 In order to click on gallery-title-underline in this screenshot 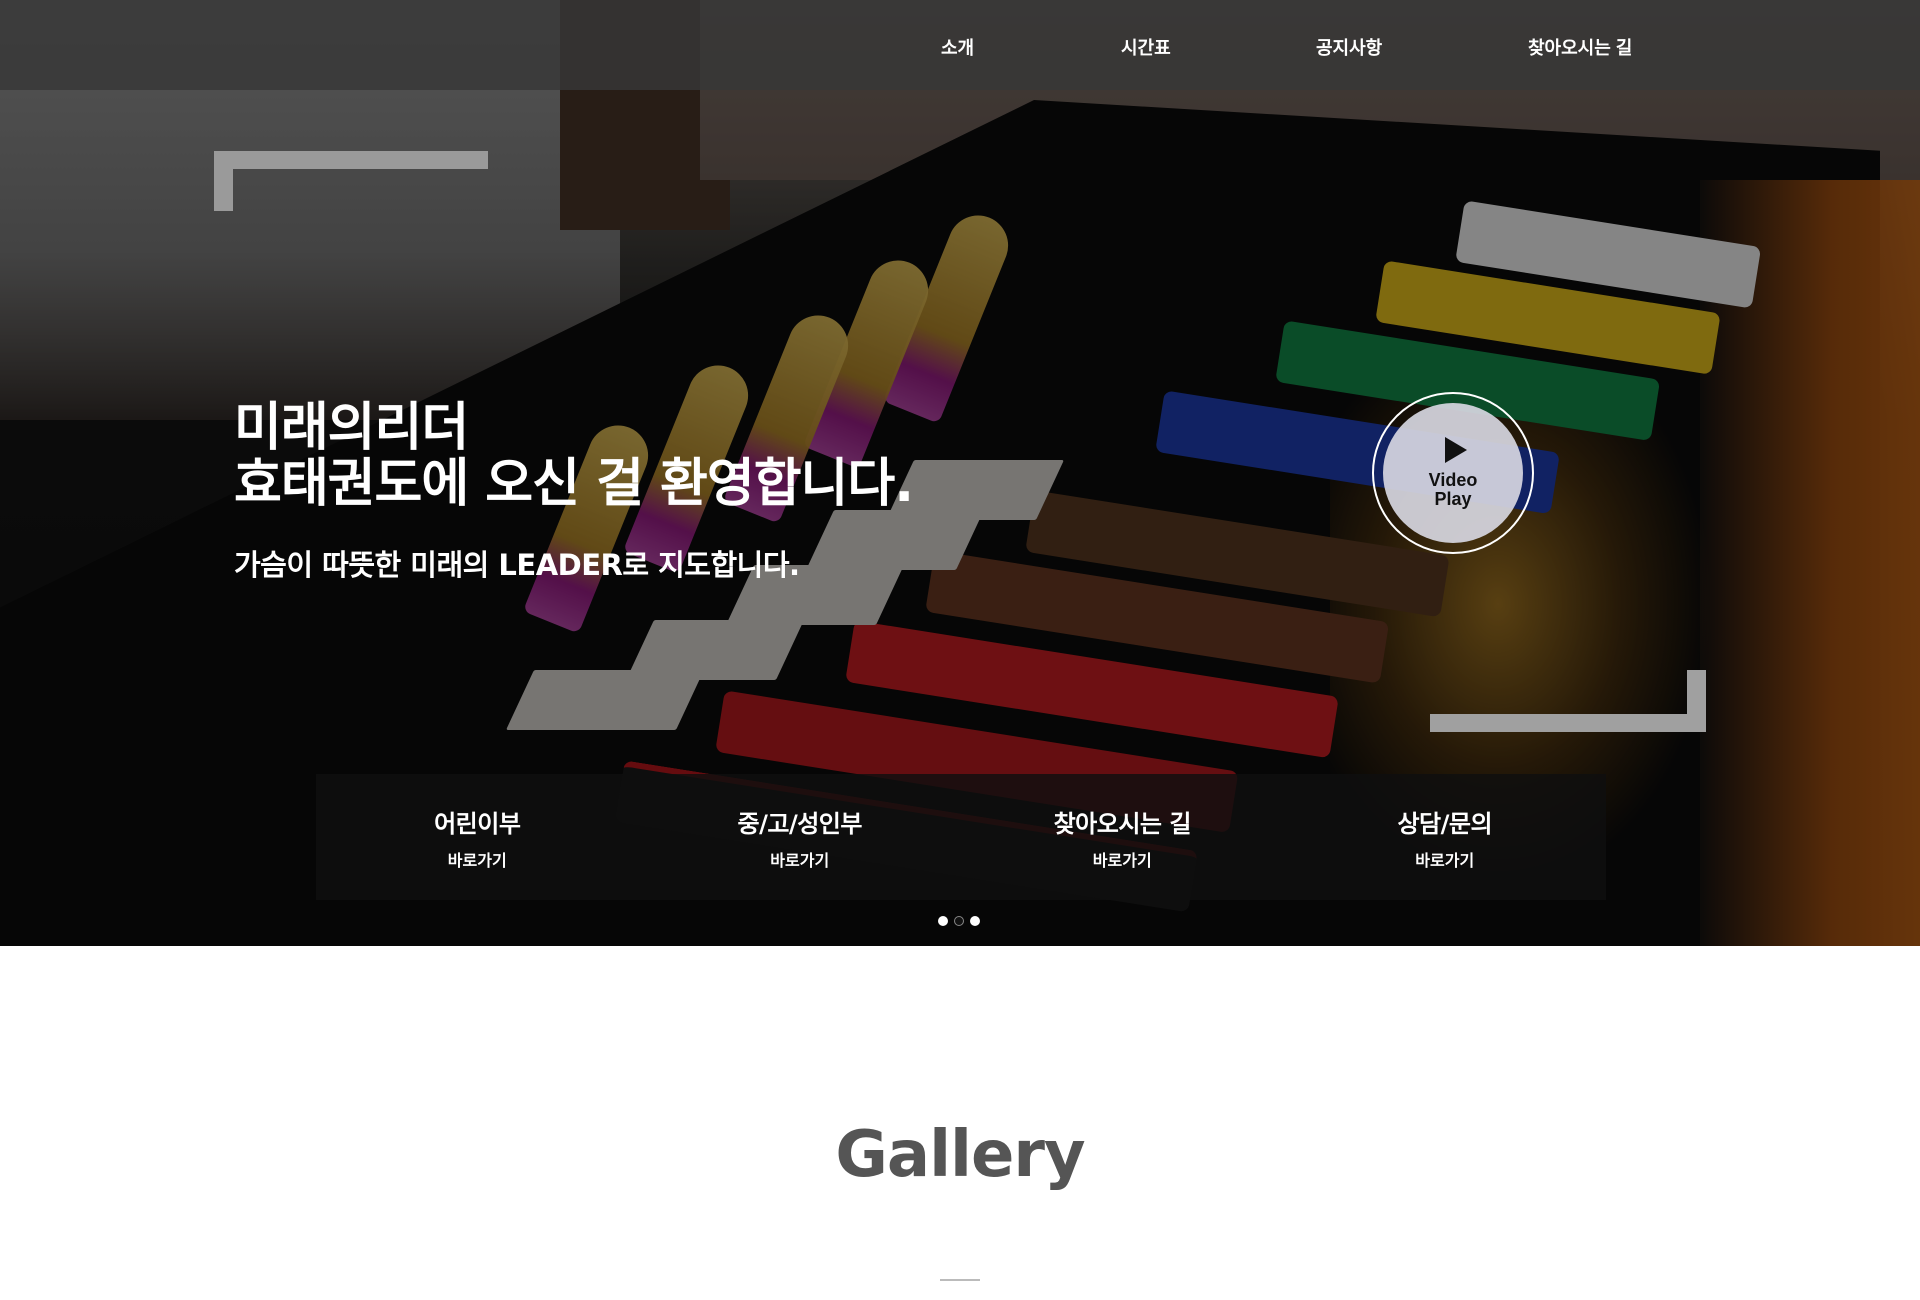, I will do `click(960, 1280)`.